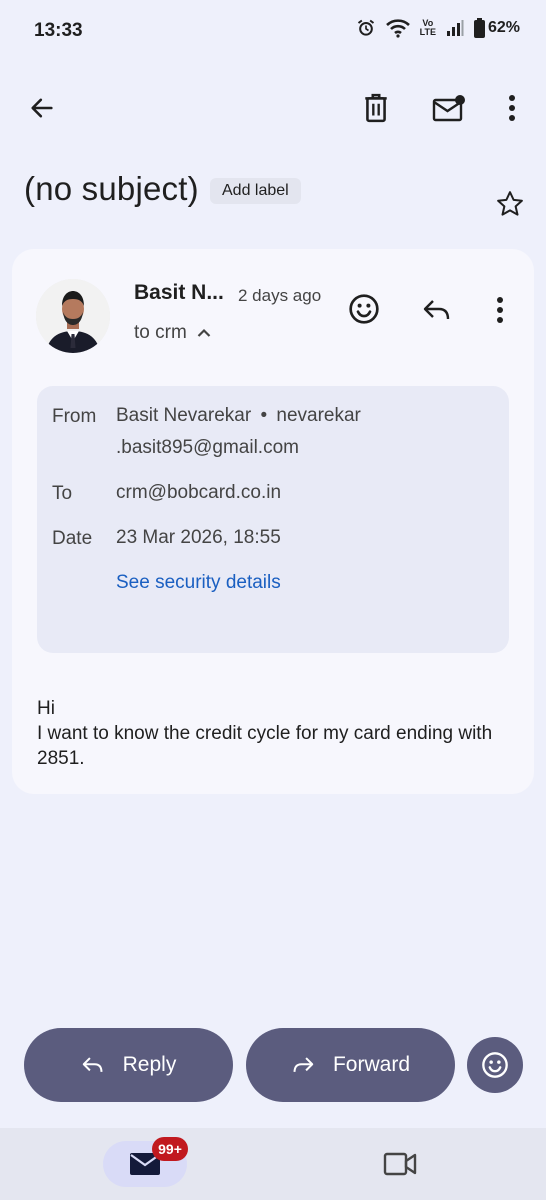  I want to click on signal-icon, so click(455, 28).